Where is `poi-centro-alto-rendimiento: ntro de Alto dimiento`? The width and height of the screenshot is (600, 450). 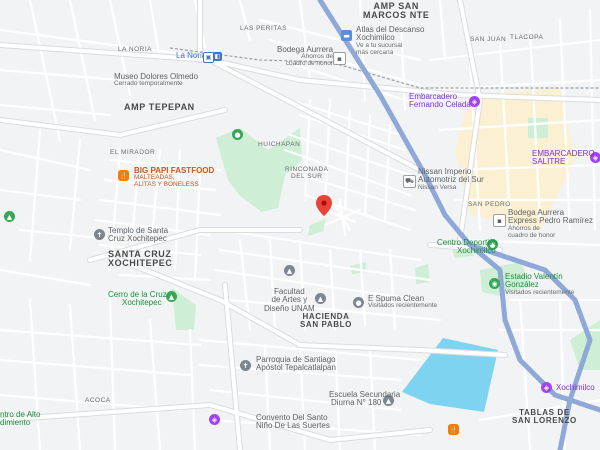
poi-centro-alto-rendimiento: ntro de Alto dimiento is located at coordinates (20, 419).